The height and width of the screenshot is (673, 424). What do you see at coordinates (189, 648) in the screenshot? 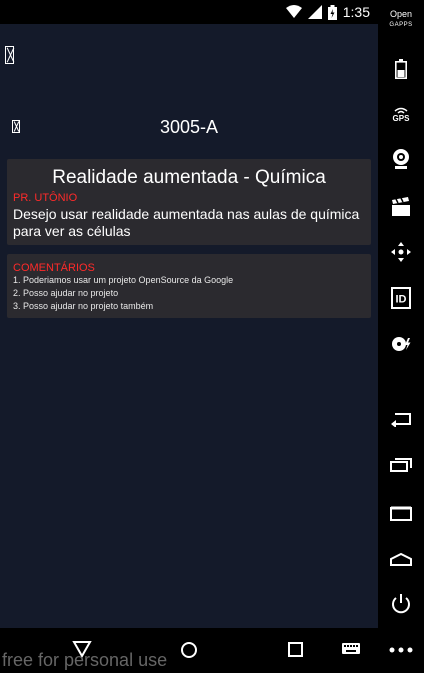
I see `home-icon` at bounding box center [189, 648].